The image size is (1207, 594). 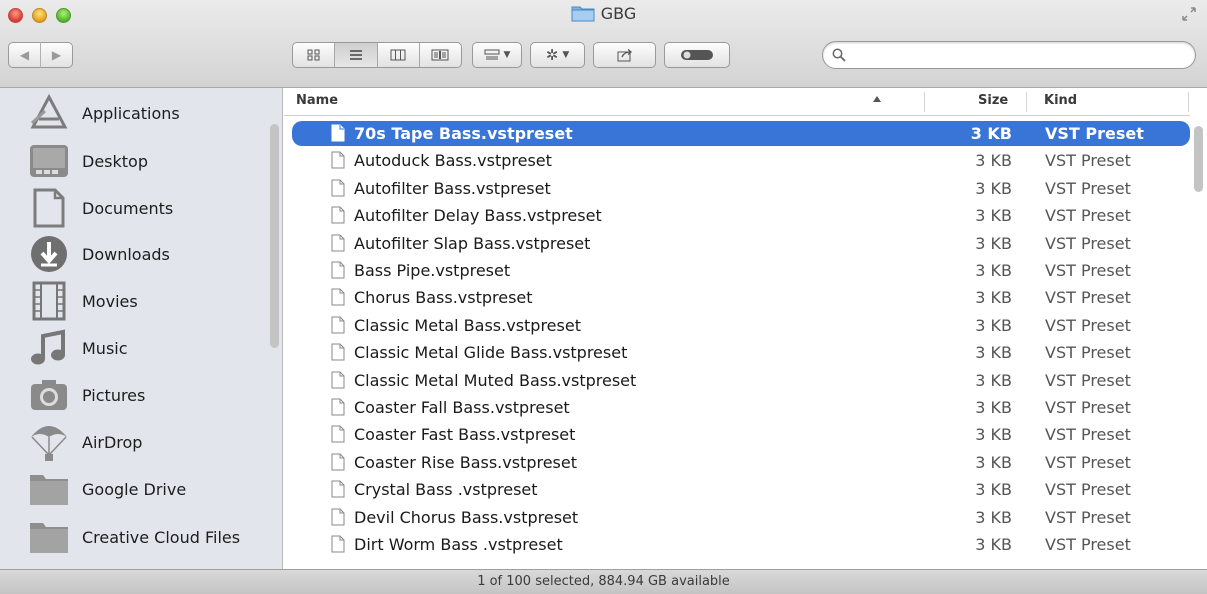 I want to click on music-icon, so click(x=49, y=348).